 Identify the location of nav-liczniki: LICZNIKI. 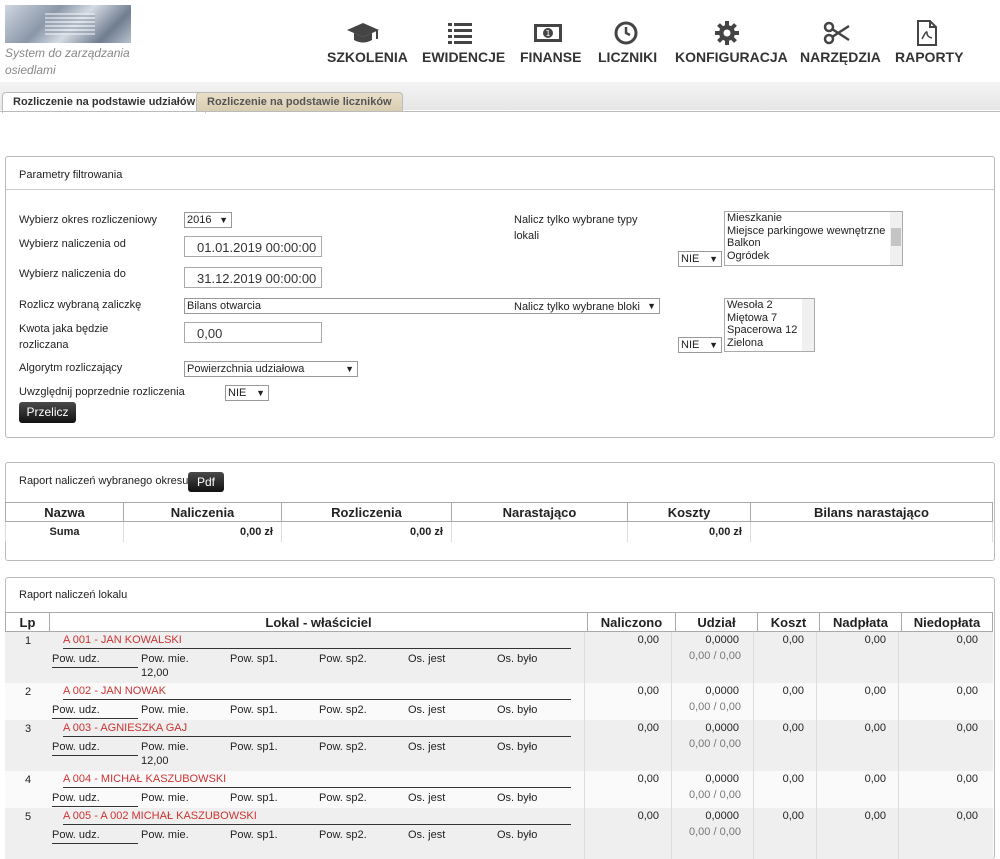
(627, 42).